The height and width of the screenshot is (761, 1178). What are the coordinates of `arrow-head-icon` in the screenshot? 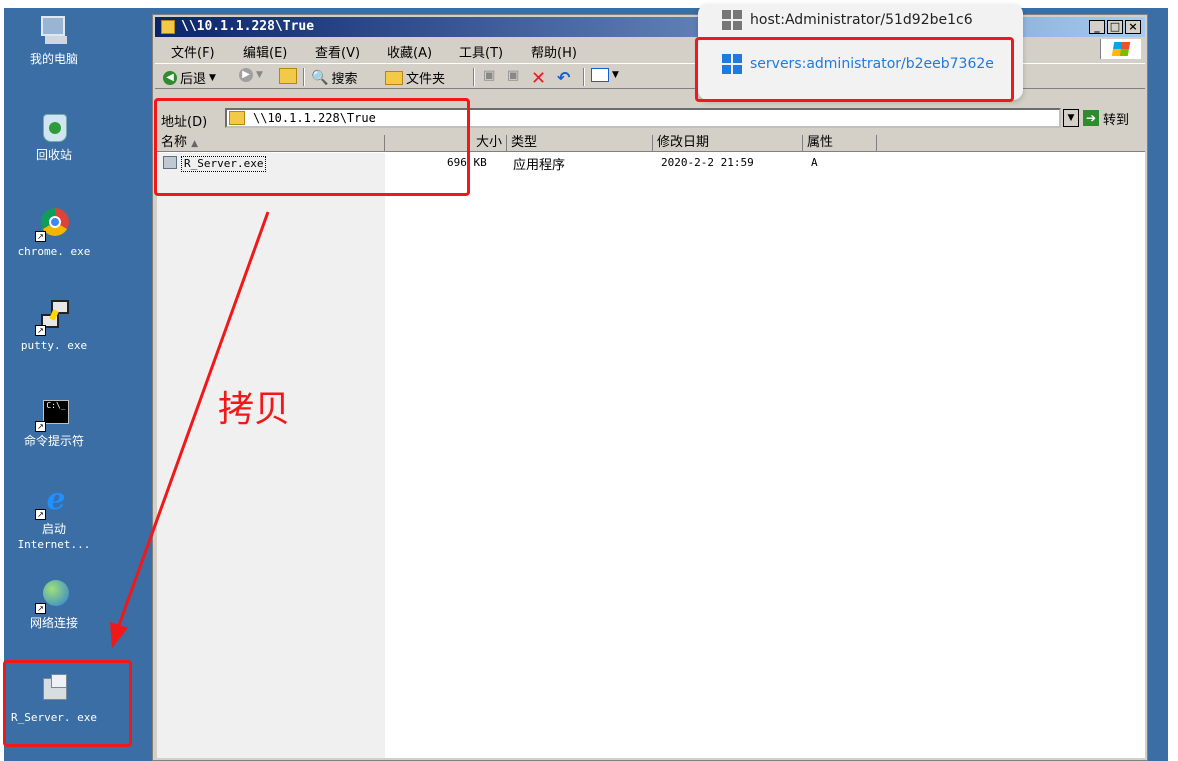 It's located at (119, 635).